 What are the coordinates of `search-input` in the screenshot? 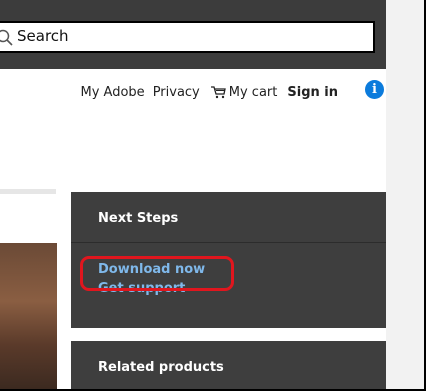 It's located at (187, 36).